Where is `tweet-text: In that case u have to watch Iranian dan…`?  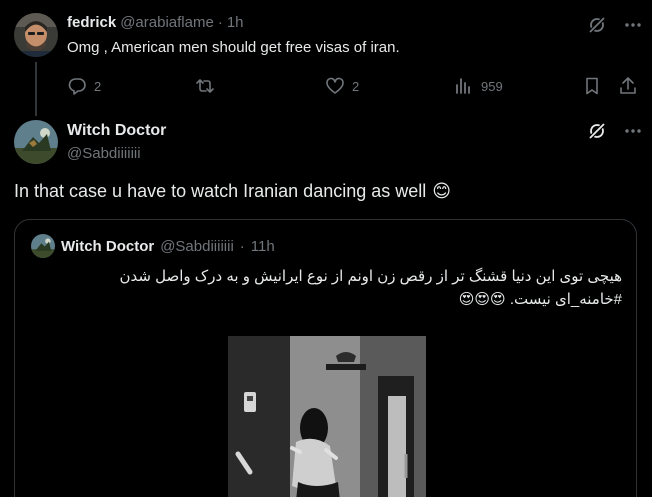 tweet-text: In that case u have to watch Iranian dan… is located at coordinates (220, 191).